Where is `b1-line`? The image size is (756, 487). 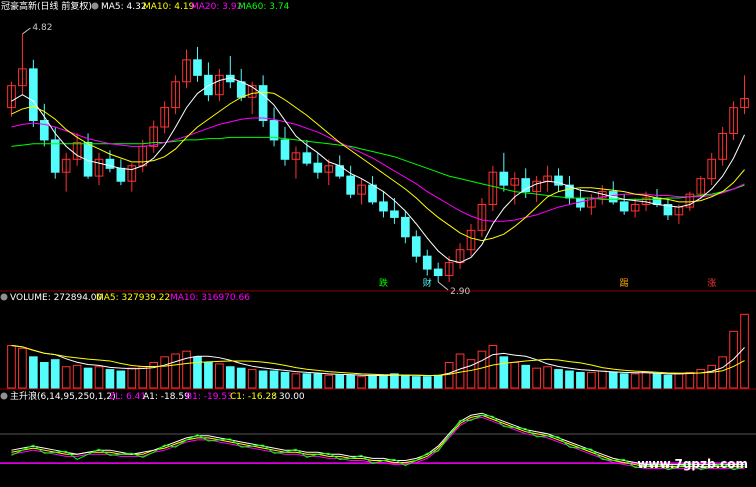
b1-line is located at coordinates (378, 443).